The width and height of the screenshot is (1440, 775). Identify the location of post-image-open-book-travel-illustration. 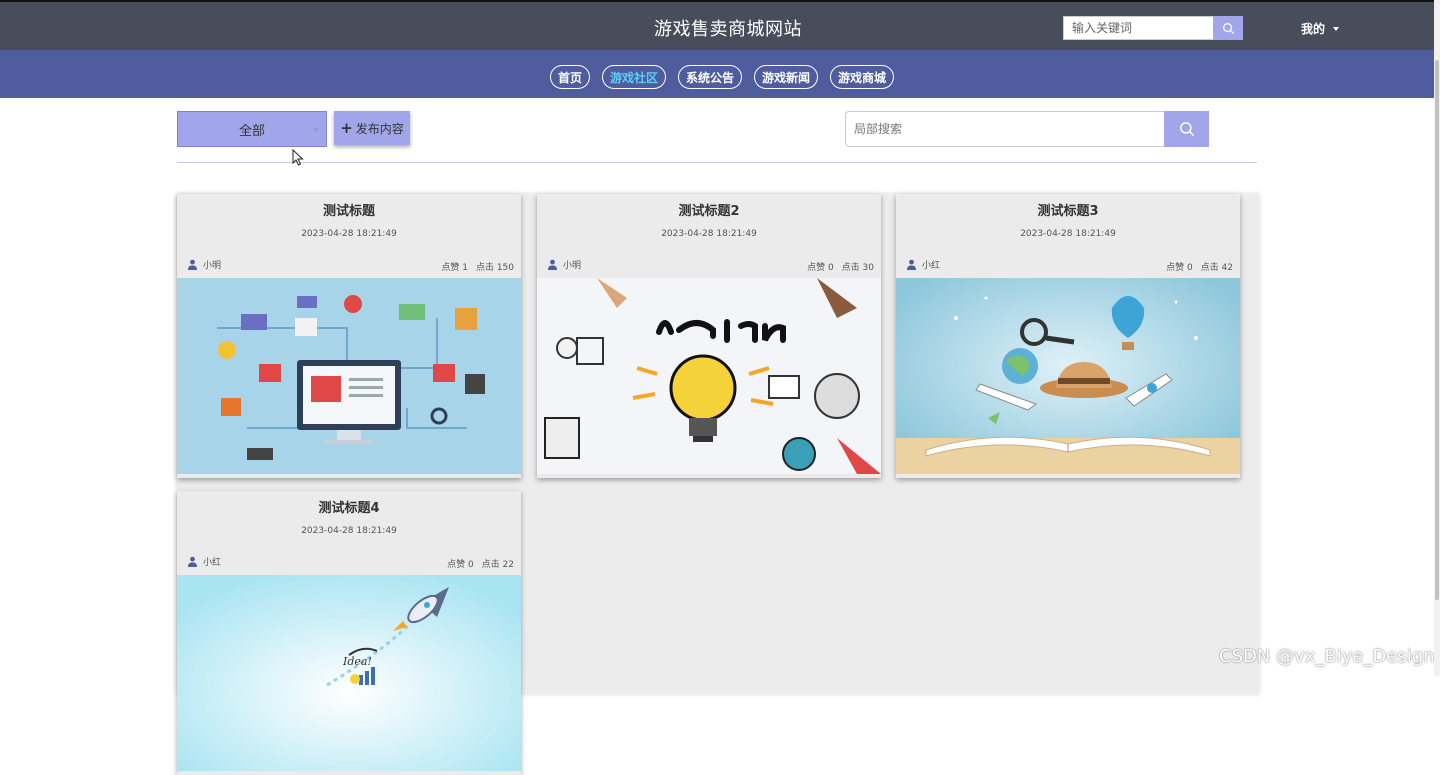
(1068, 376).